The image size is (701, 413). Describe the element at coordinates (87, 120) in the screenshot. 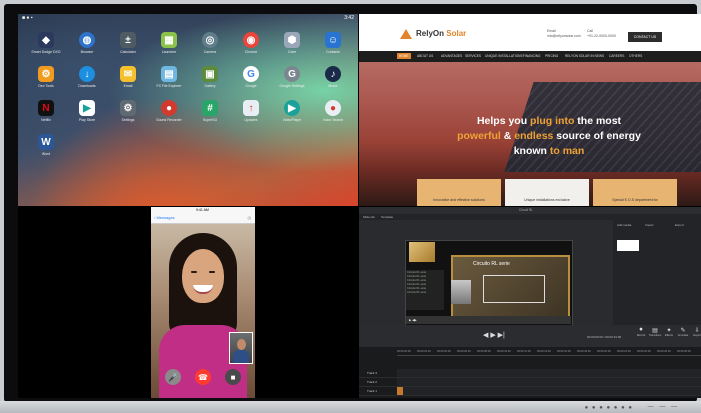

I see `app-label: Play Store` at that location.